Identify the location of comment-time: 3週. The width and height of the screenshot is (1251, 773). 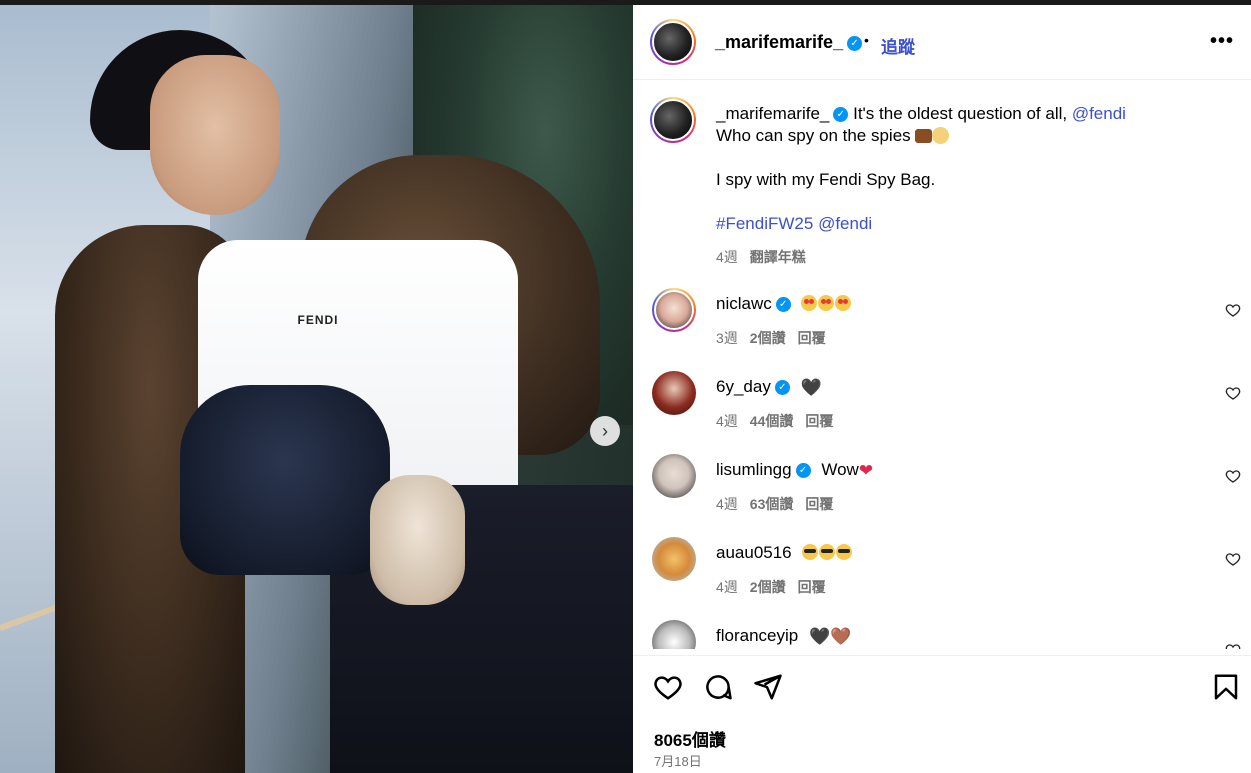
(727, 338).